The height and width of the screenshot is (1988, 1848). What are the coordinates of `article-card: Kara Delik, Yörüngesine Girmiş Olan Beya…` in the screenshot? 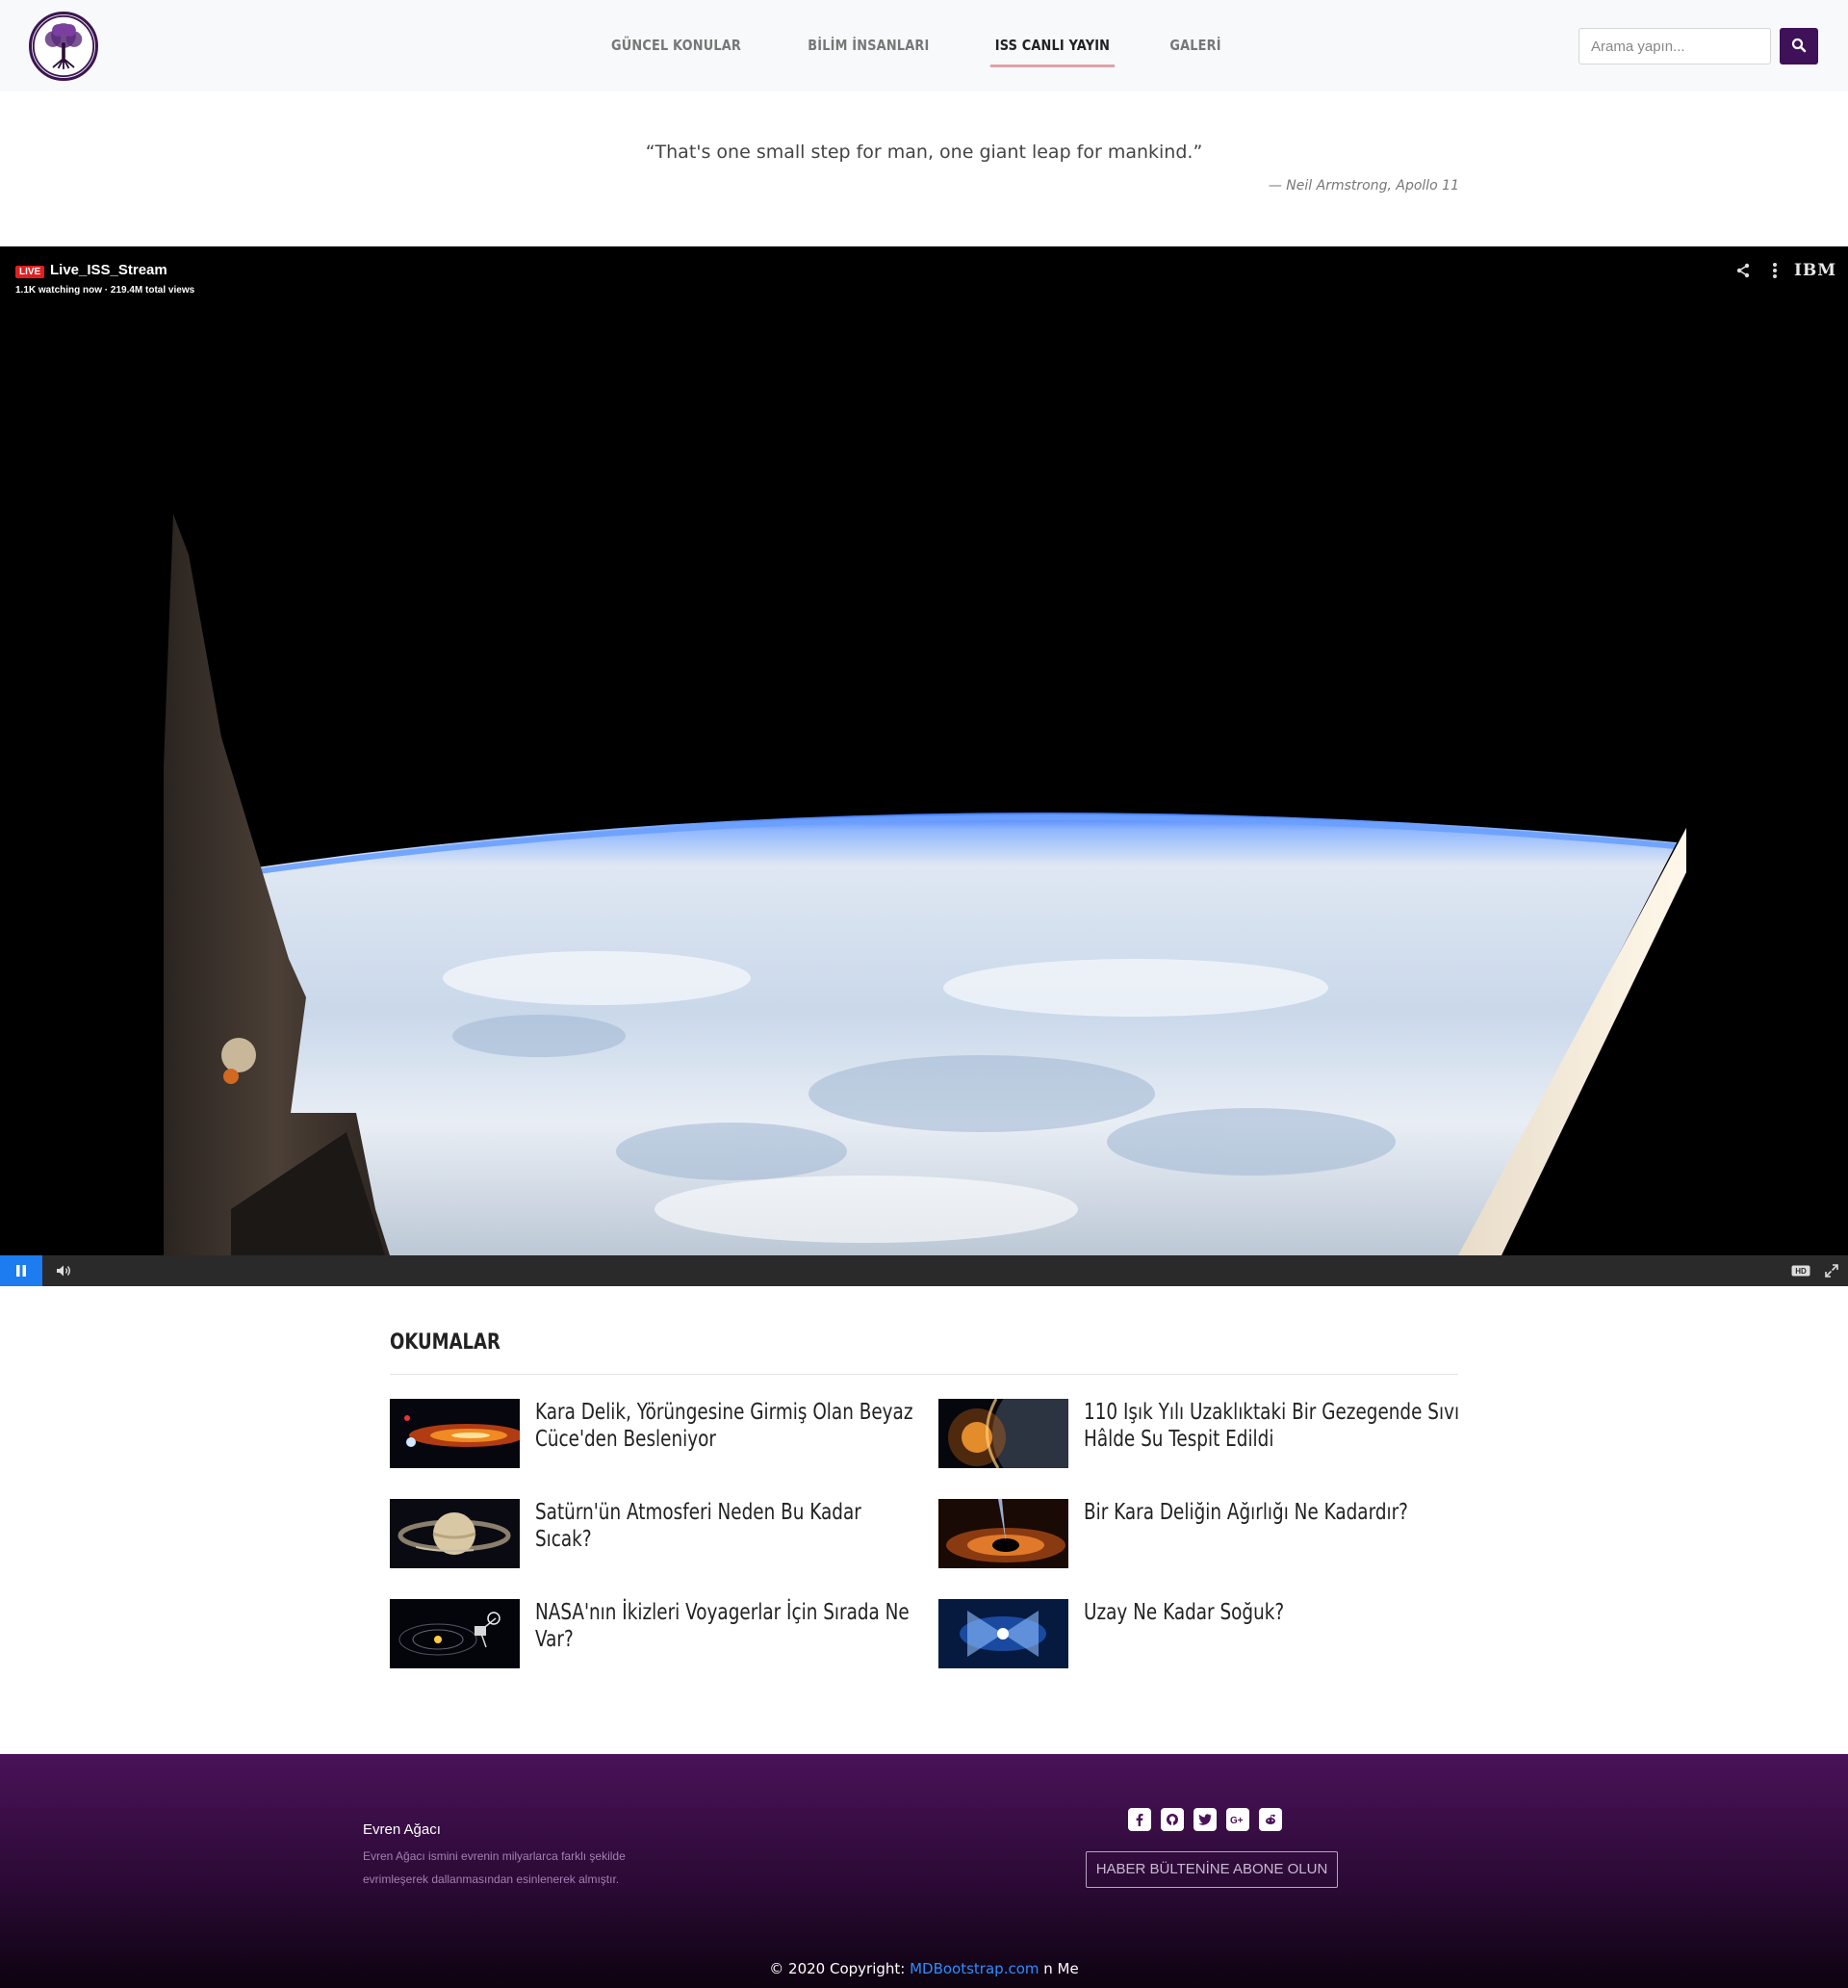 It's located at (651, 1434).